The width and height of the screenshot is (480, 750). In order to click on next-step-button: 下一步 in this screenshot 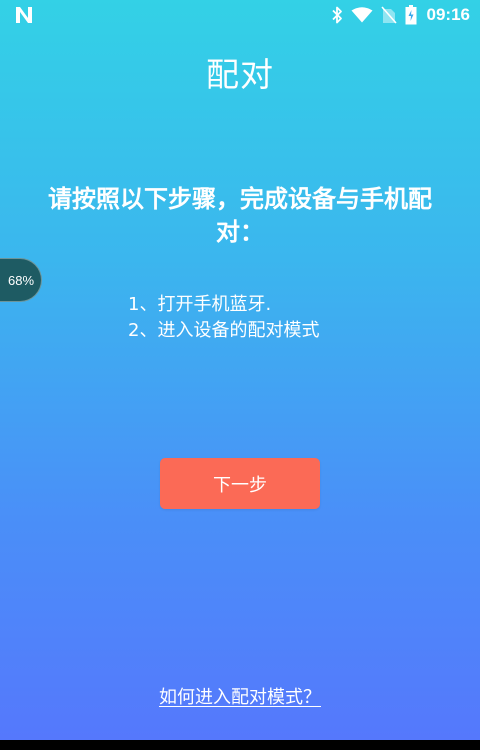, I will do `click(240, 483)`.